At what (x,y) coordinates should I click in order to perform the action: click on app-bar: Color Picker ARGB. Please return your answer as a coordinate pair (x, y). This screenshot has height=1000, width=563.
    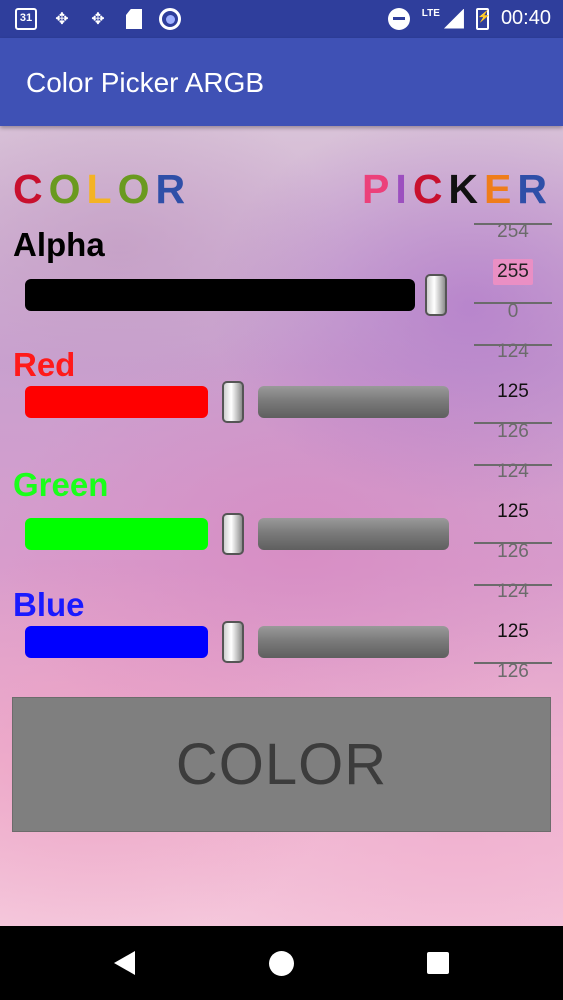
    Looking at the image, I should click on (281, 82).